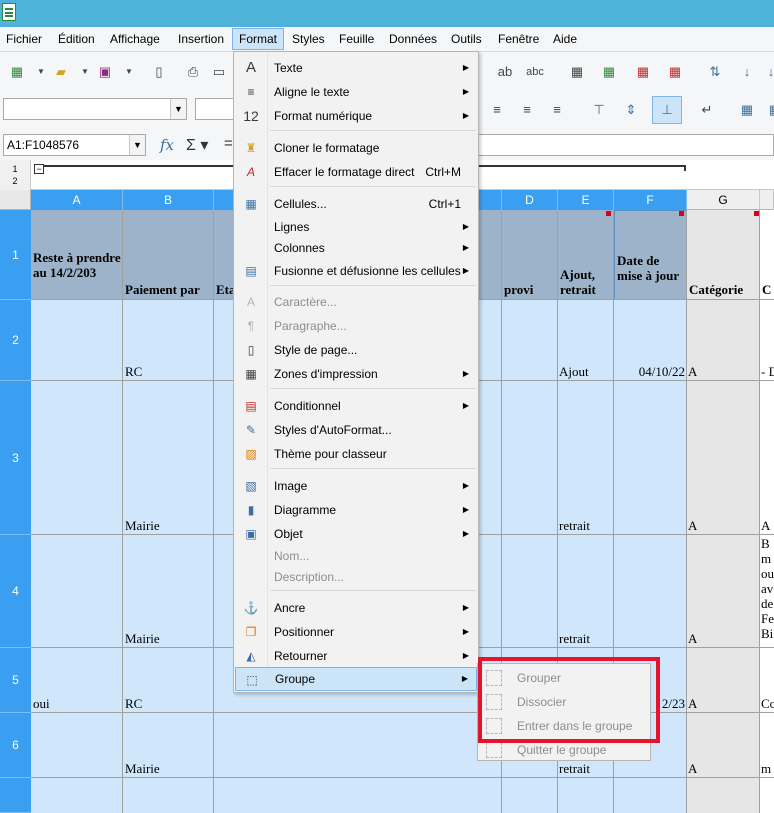 The height and width of the screenshot is (813, 774). What do you see at coordinates (557, 110) in the screenshot?
I see `align-right-icon: ≡` at bounding box center [557, 110].